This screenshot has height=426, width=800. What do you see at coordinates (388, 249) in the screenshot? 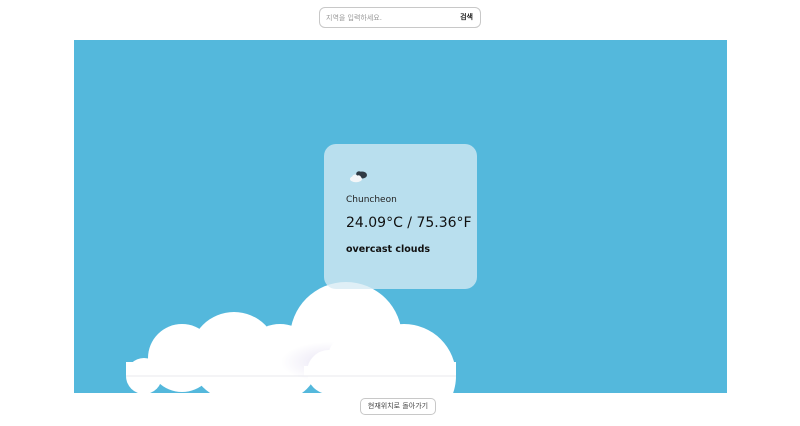
I see `weather-description: overcast clouds` at bounding box center [388, 249].